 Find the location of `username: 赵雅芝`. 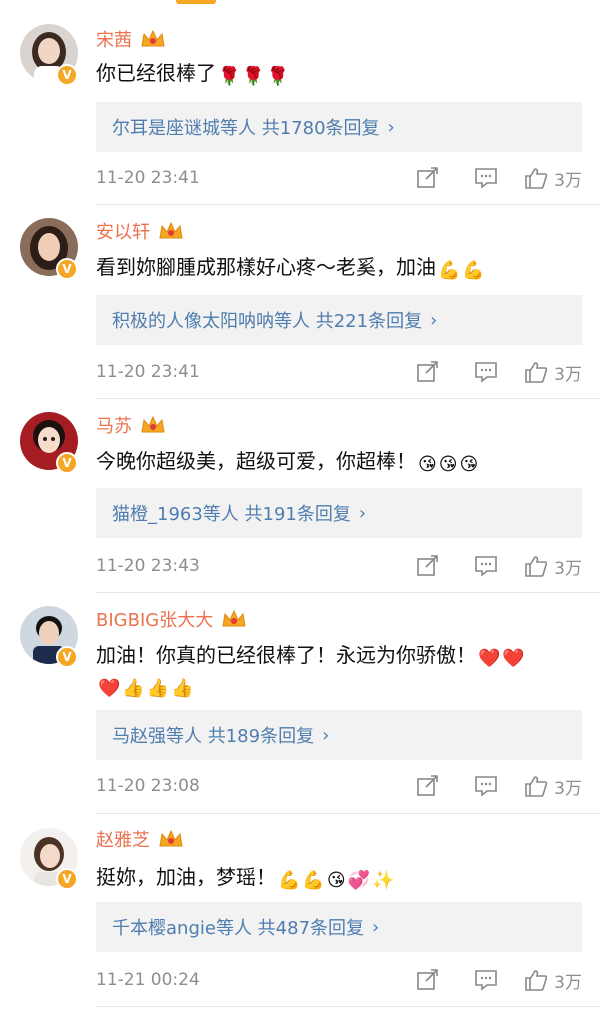

username: 赵雅芝 is located at coordinates (123, 839).